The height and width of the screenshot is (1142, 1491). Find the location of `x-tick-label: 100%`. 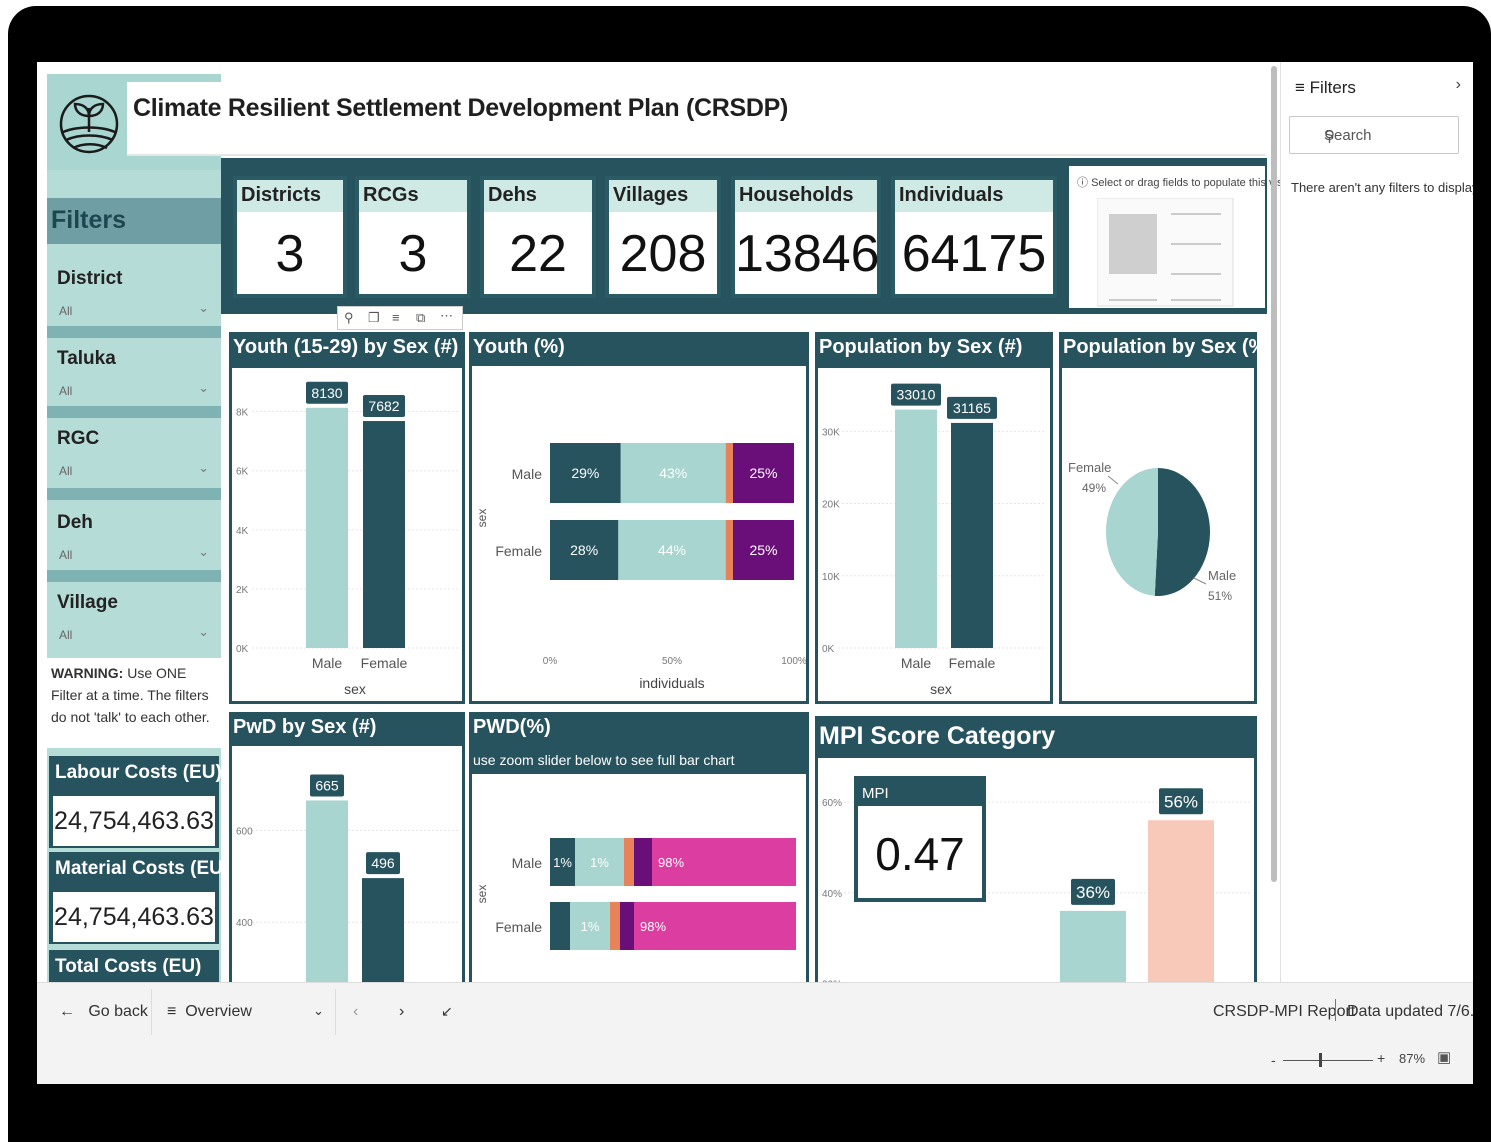

x-tick-label: 100% is located at coordinates (793, 661).